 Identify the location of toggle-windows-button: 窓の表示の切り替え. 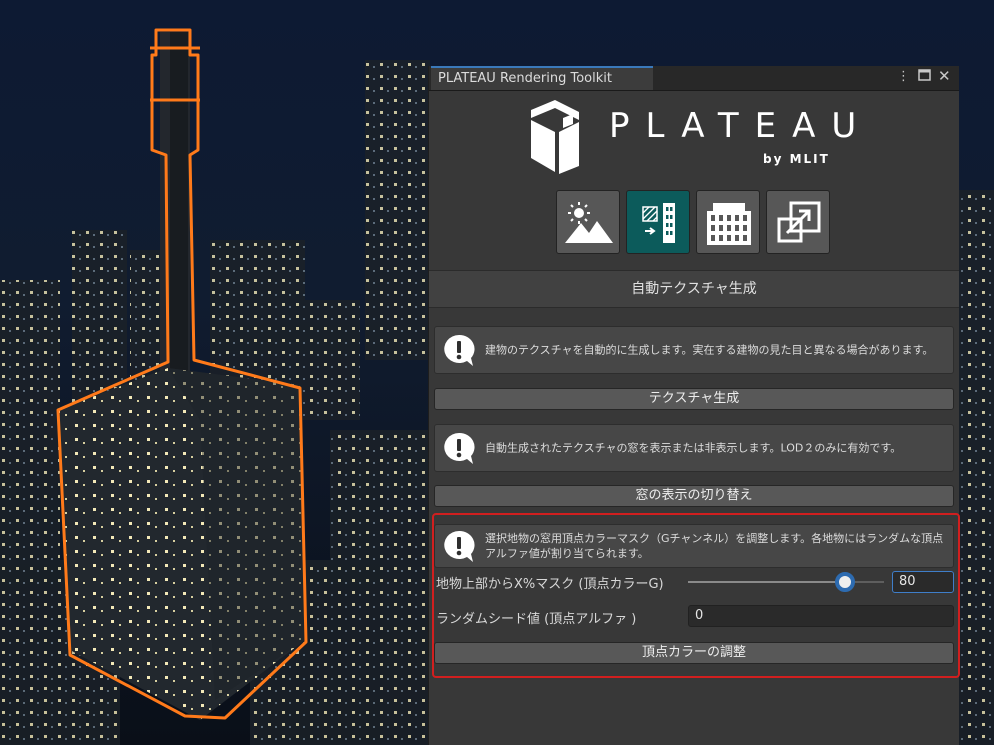
(694, 496).